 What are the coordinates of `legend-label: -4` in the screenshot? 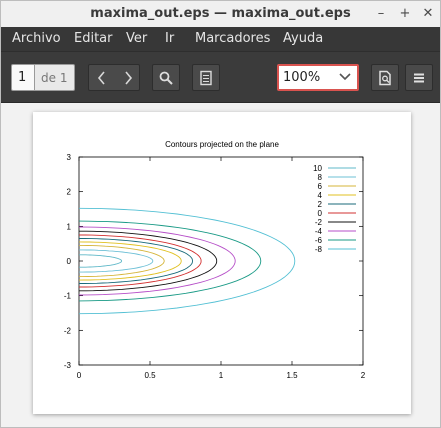 It's located at (319, 231).